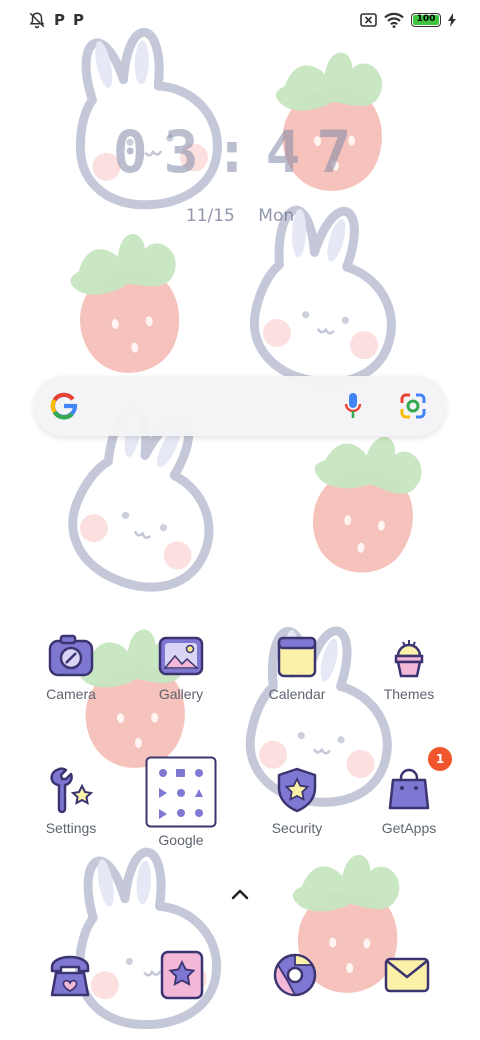 The width and height of the screenshot is (480, 1040). Describe the element at coordinates (297, 828) in the screenshot. I see `app-label-security: Security` at that location.